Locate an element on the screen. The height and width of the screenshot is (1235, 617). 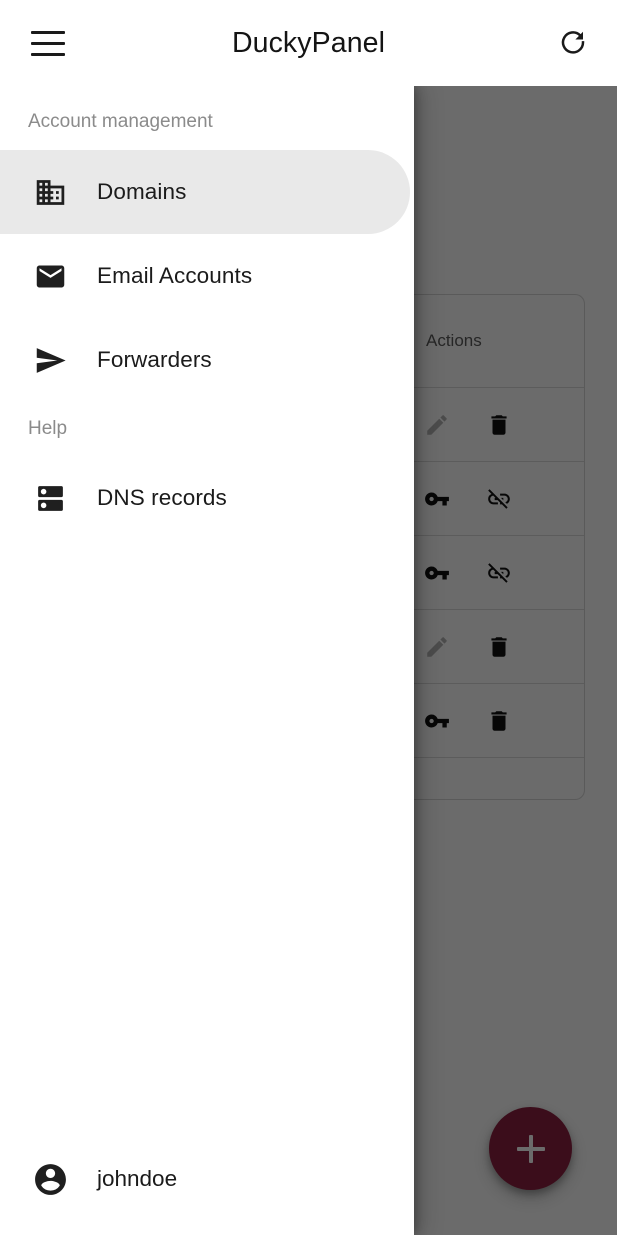
page-title: DuckyPanel is located at coordinates (308, 43).